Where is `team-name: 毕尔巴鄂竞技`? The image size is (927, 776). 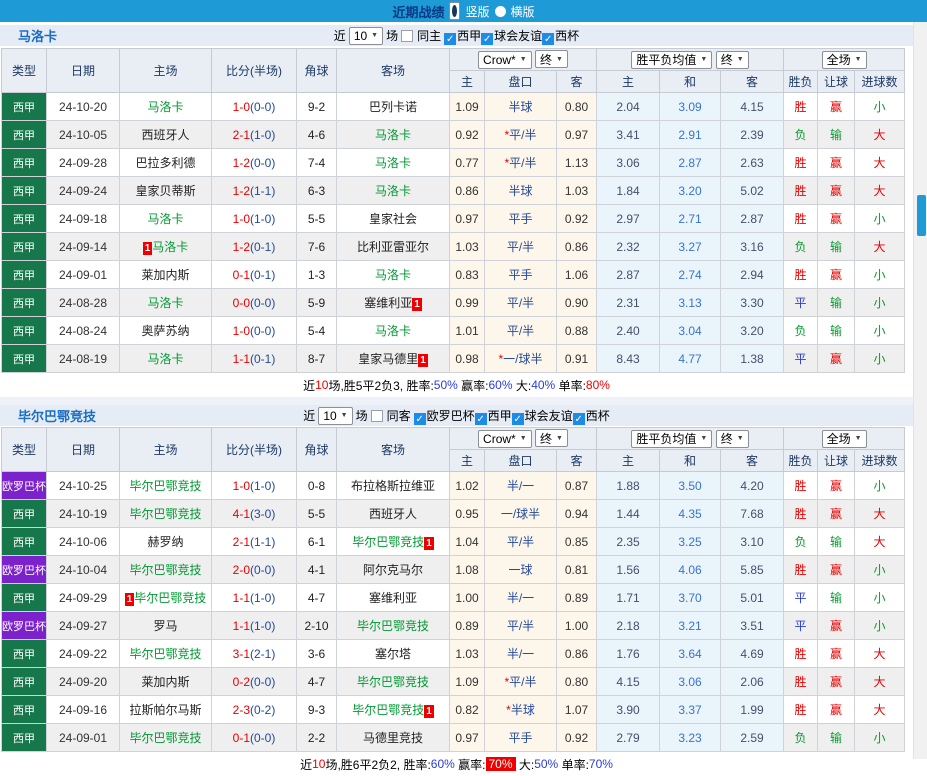
team-name: 毕尔巴鄂竞技 is located at coordinates (57, 416).